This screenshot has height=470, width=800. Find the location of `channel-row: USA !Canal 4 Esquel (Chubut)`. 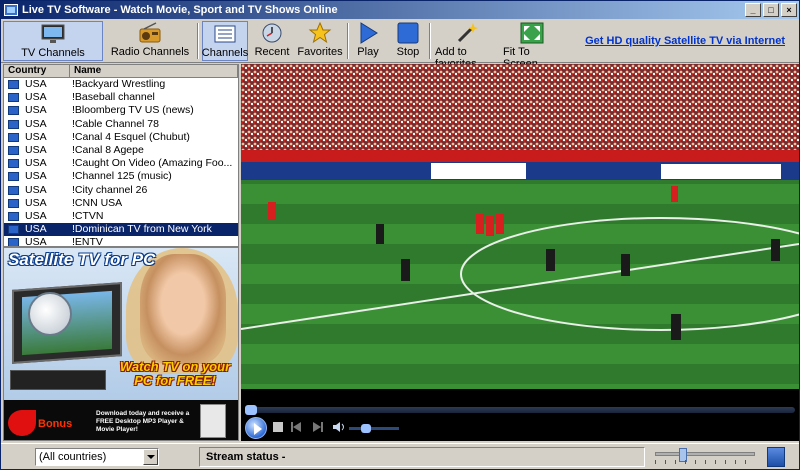

channel-row: USA !Canal 4 Esquel (Chubut) is located at coordinates (121, 137).